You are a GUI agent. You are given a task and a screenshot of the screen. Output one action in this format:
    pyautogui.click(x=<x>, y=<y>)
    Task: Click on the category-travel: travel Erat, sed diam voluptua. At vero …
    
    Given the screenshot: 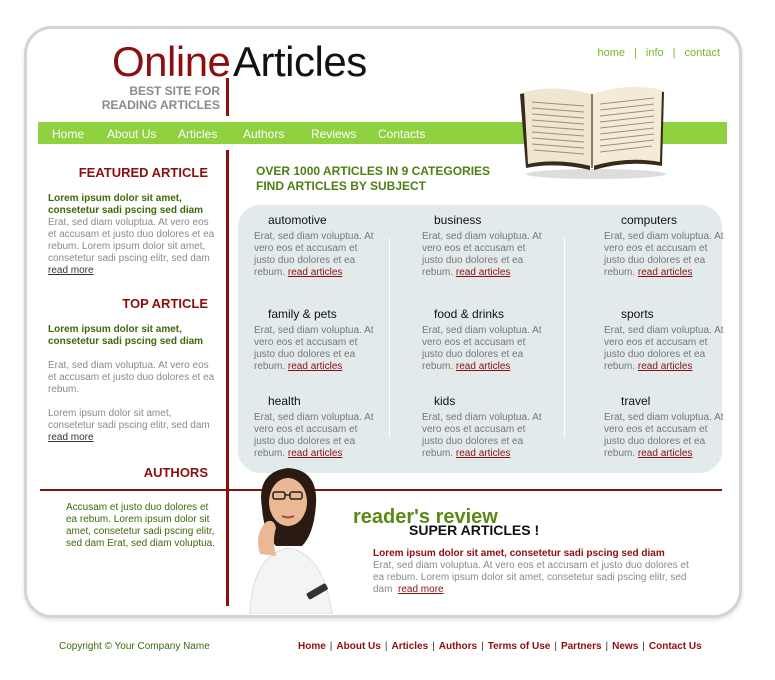 What is the action you would take?
    pyautogui.click(x=664, y=427)
    